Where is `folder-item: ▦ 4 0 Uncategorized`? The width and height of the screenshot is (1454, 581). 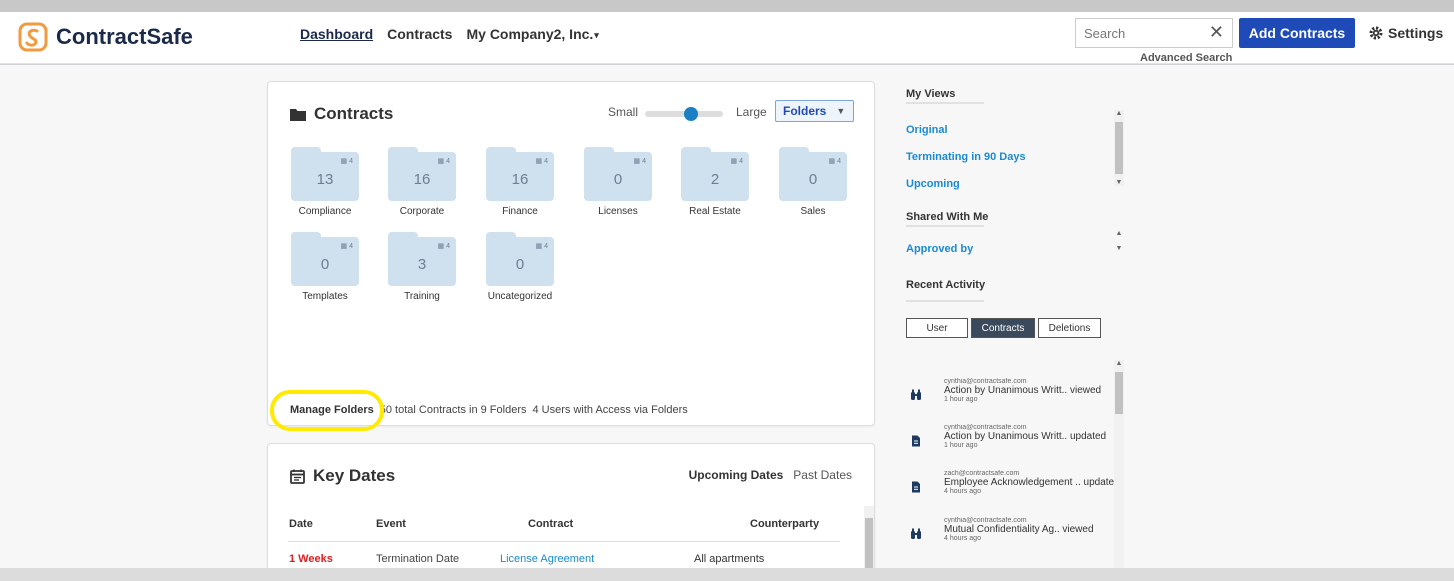 folder-item: ▦ 4 0 Uncategorized is located at coordinates (520, 267).